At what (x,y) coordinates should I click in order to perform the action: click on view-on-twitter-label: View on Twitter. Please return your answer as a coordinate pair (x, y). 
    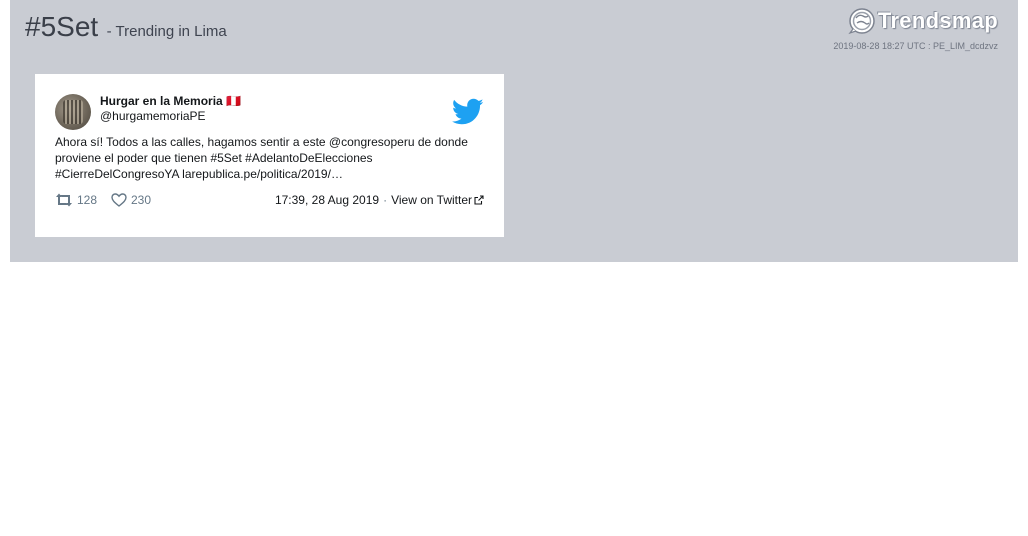
    Looking at the image, I should click on (431, 200).